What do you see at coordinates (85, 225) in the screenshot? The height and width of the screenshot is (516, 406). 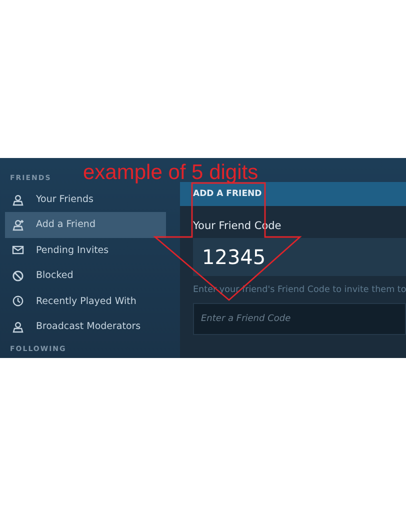 I see `sidebar-item: Add a Friend` at bounding box center [85, 225].